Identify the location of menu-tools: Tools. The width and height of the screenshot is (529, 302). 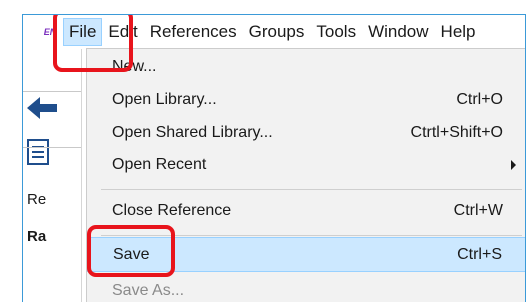
(336, 32).